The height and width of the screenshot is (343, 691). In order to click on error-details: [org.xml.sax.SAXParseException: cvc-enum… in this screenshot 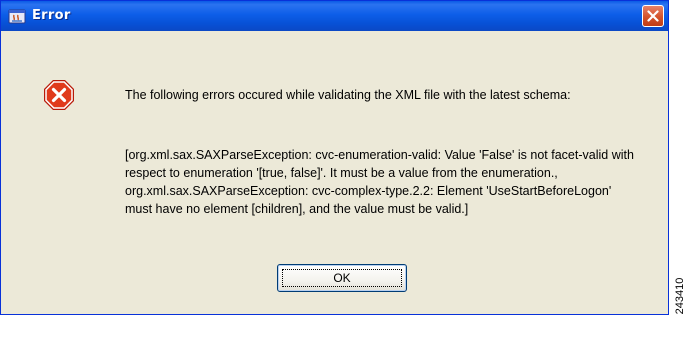, I will do `click(379, 182)`.